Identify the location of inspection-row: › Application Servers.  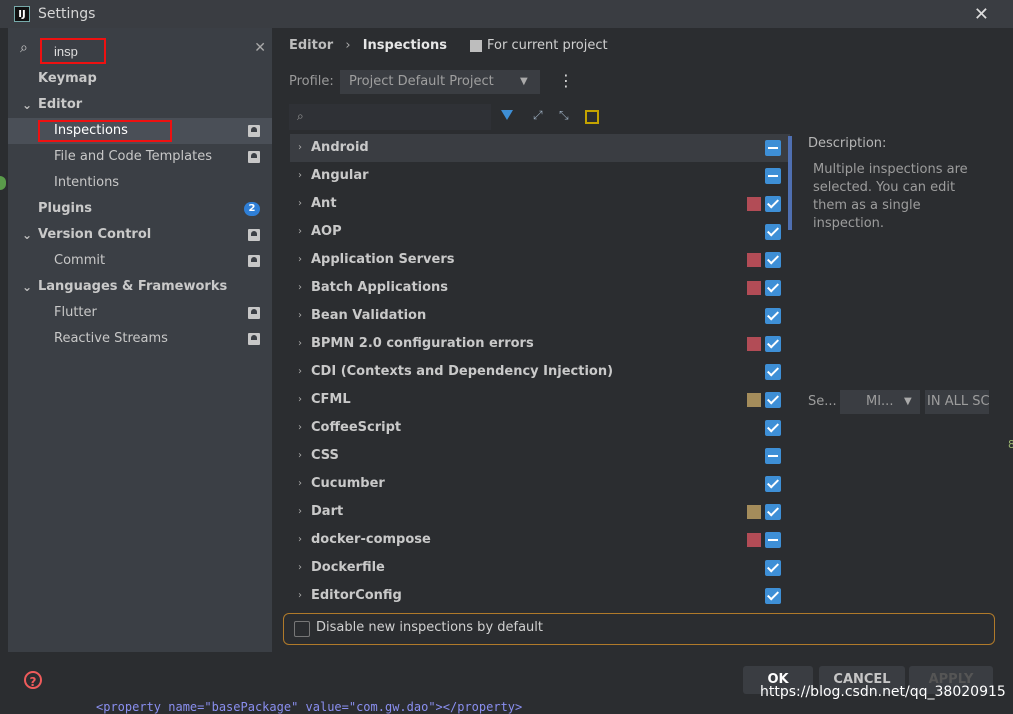
(540, 260).